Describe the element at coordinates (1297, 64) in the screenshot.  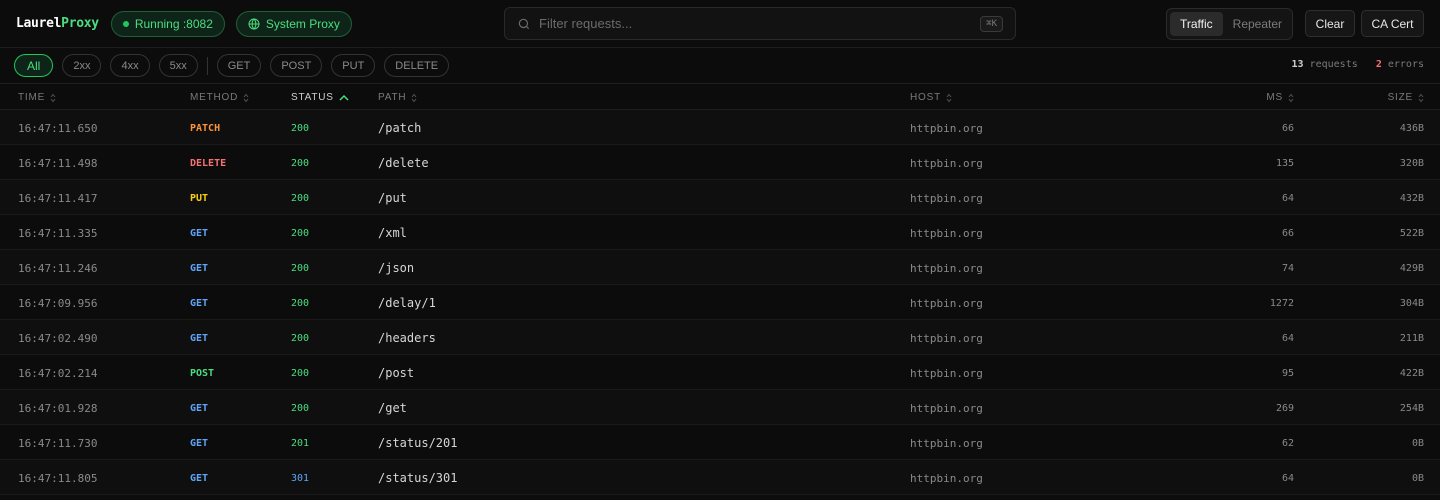
I see `request-count: 13` at that location.